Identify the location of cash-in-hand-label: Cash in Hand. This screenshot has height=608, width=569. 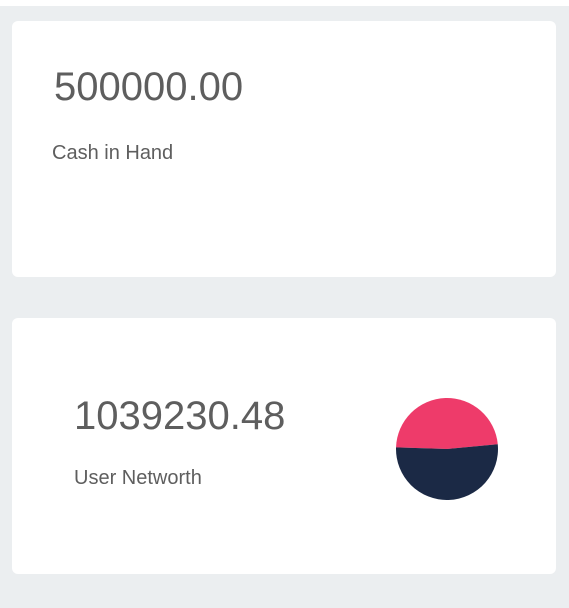
(113, 153).